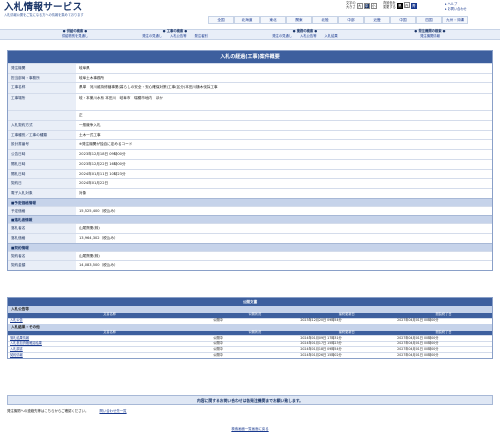 The width and height of the screenshot is (500, 439). Describe the element at coordinates (83, 192) in the screenshot. I see `row-value: 対象` at that location.